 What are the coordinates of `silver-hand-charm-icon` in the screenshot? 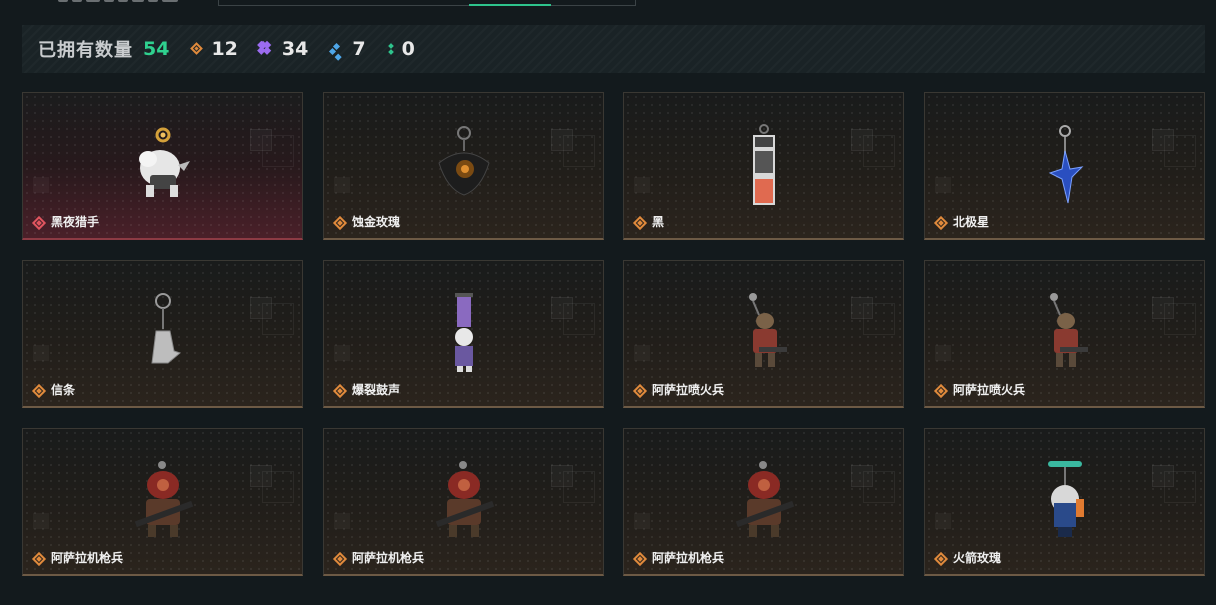 It's located at (165, 328).